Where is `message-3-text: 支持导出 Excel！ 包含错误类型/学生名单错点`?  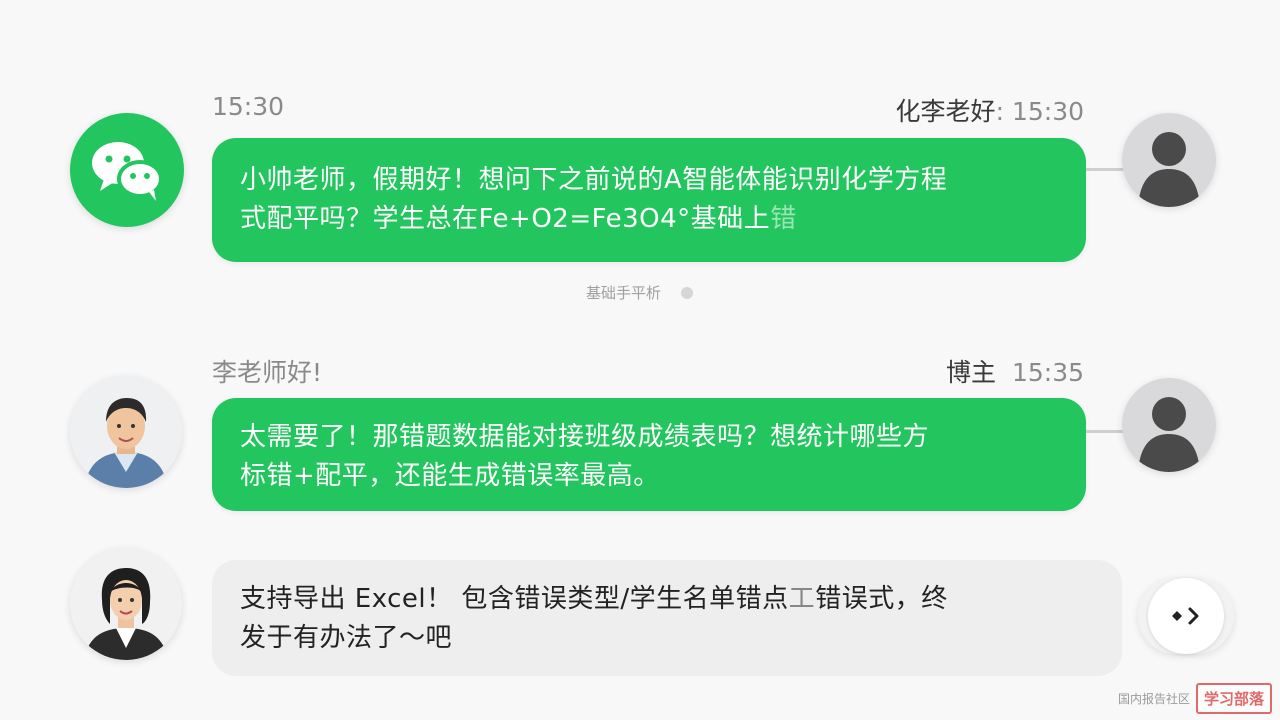
message-3-text: 支持导出 Excel！ 包含错误类型/学生名单错点 is located at coordinates (514, 599).